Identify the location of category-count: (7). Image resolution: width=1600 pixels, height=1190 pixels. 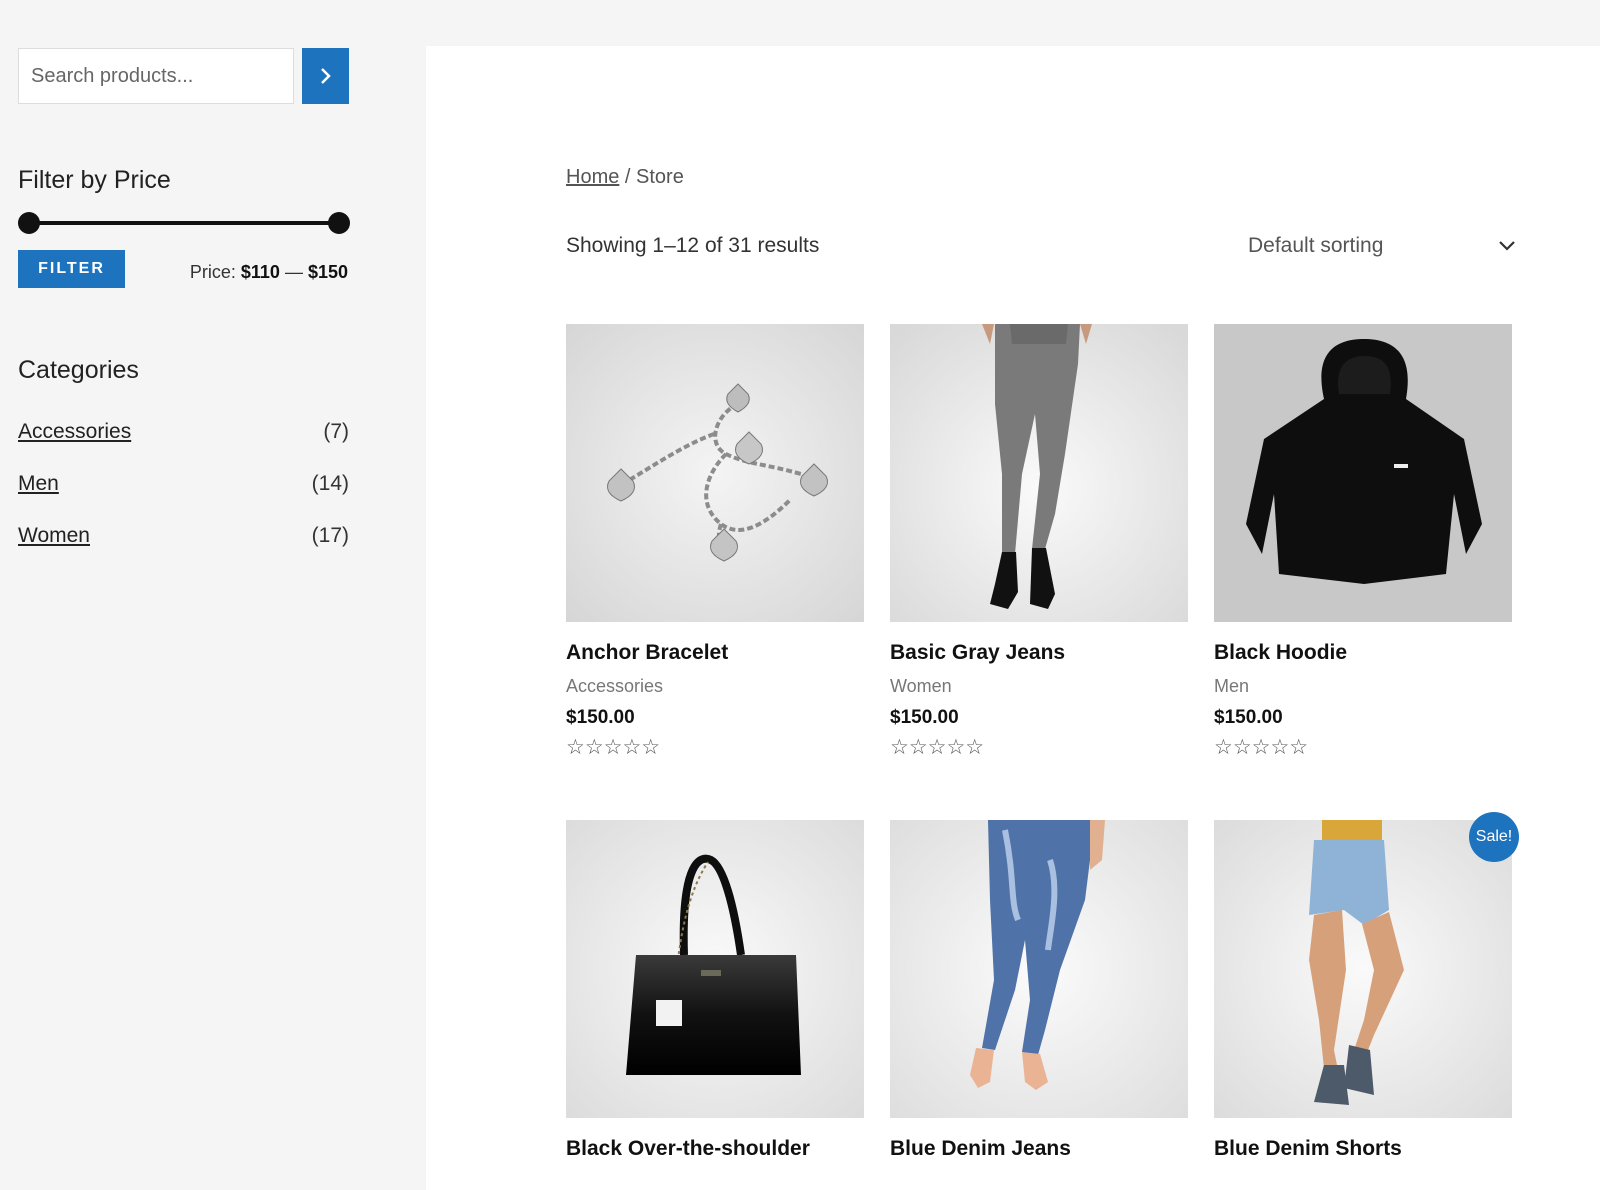
(336, 431).